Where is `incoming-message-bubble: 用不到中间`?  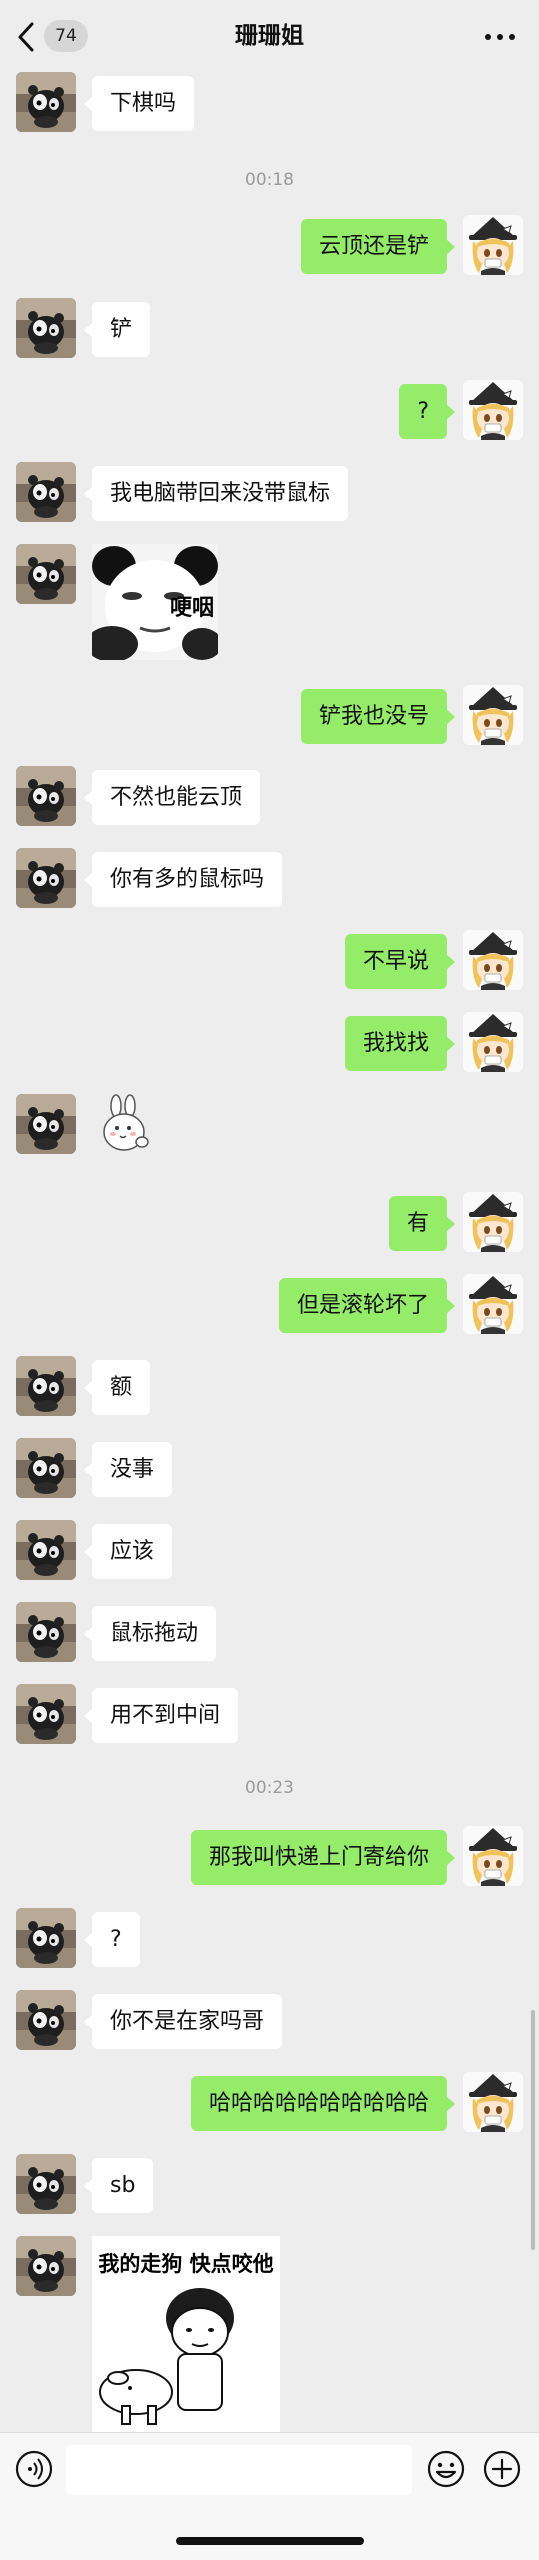 incoming-message-bubble: 用不到中间 is located at coordinates (161, 1715).